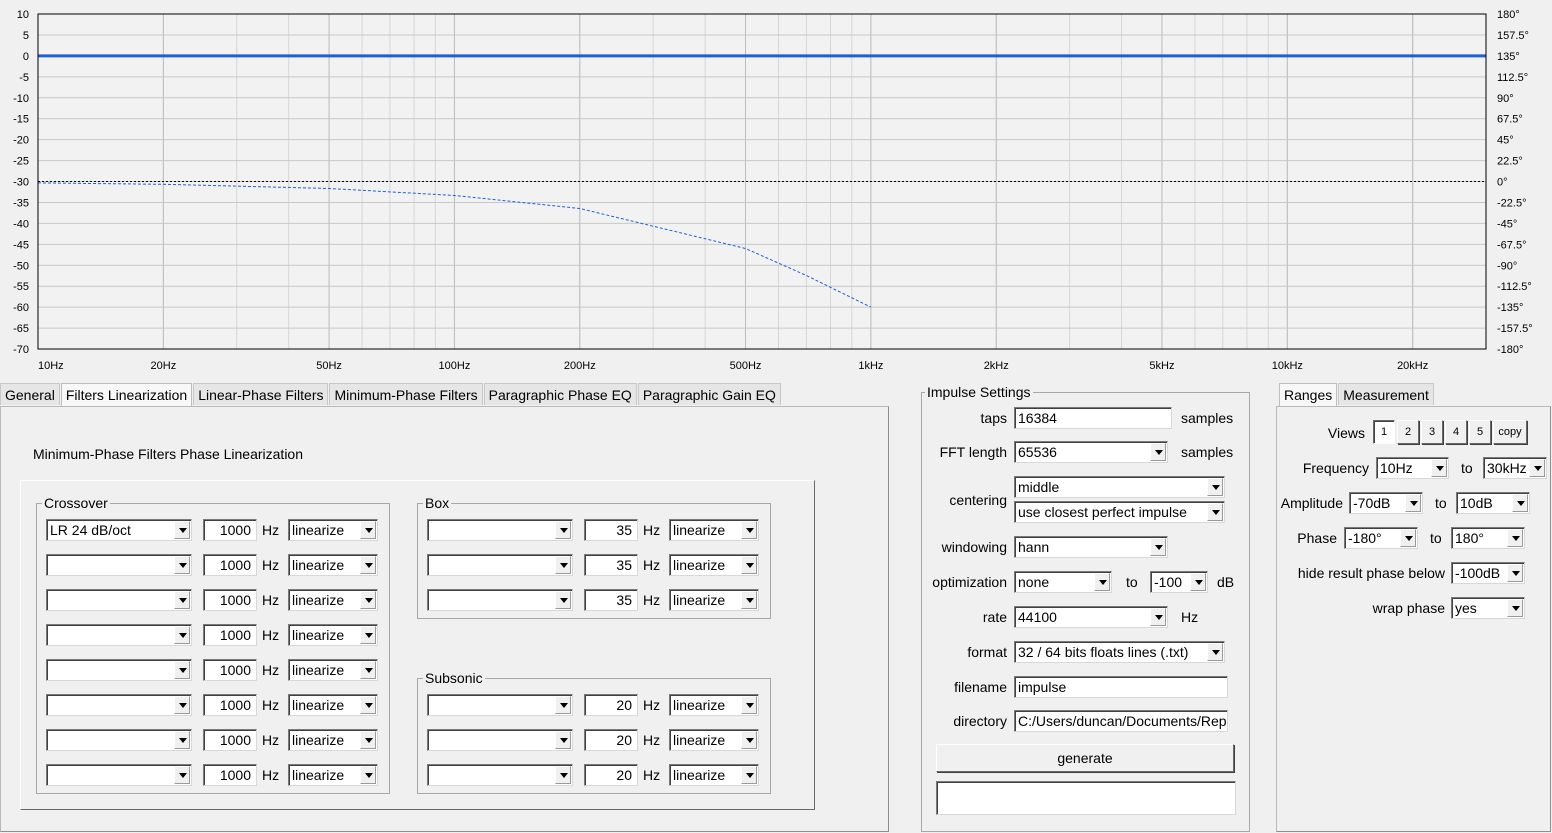 The width and height of the screenshot is (1552, 833). Describe the element at coordinates (1384, 432) in the screenshot. I see `view-1-button: 1` at that location.